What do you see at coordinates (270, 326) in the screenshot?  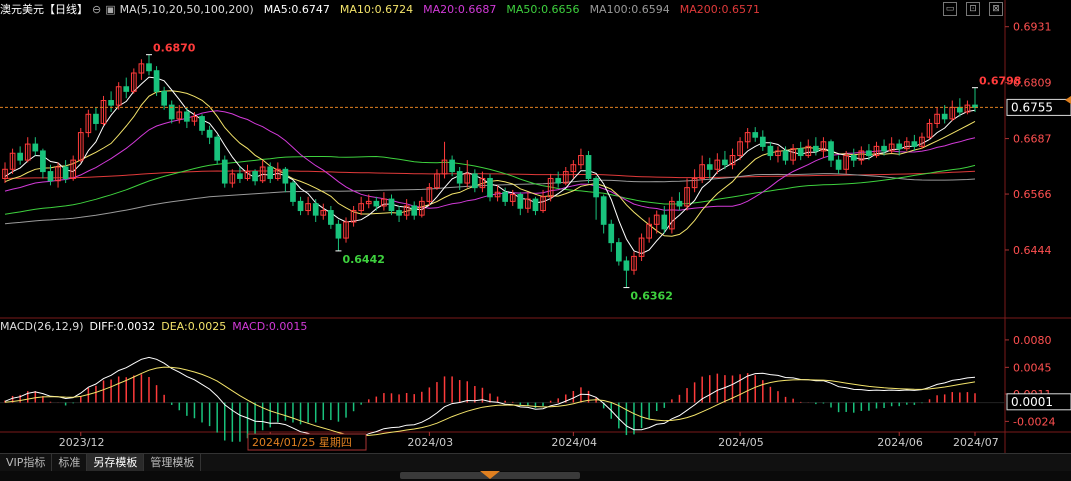 I see `macd-value: MACD:0.0015` at bounding box center [270, 326].